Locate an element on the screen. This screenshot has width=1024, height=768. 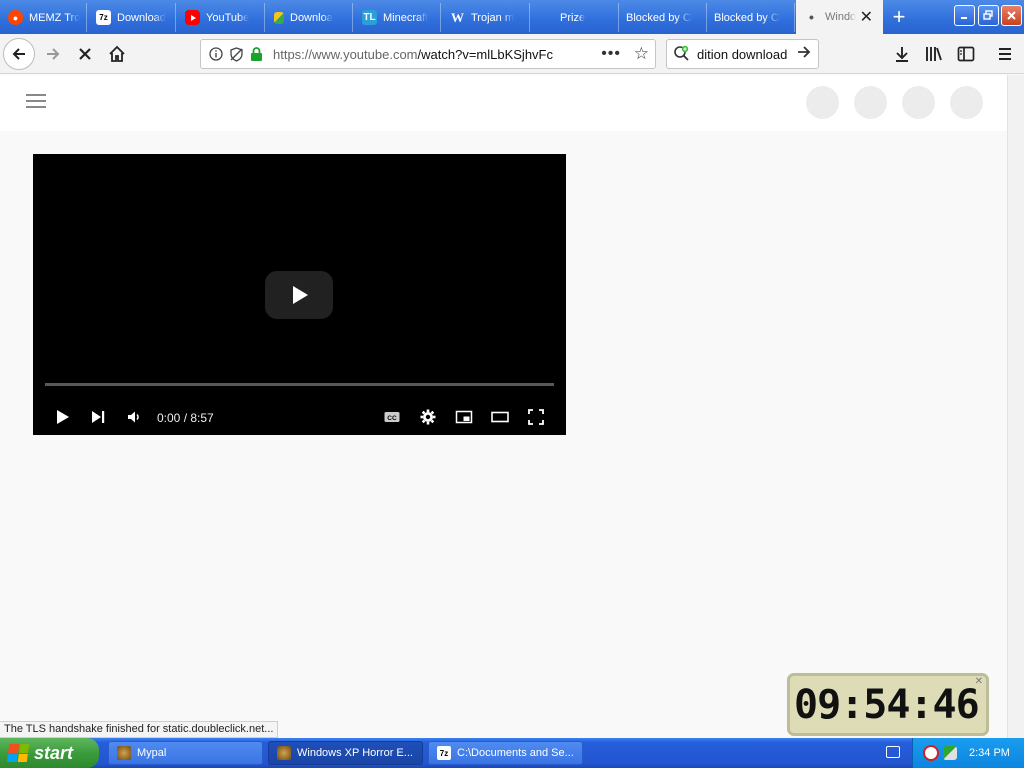
tab-minecraft: TL Minecraft is located at coordinates (397, 17).